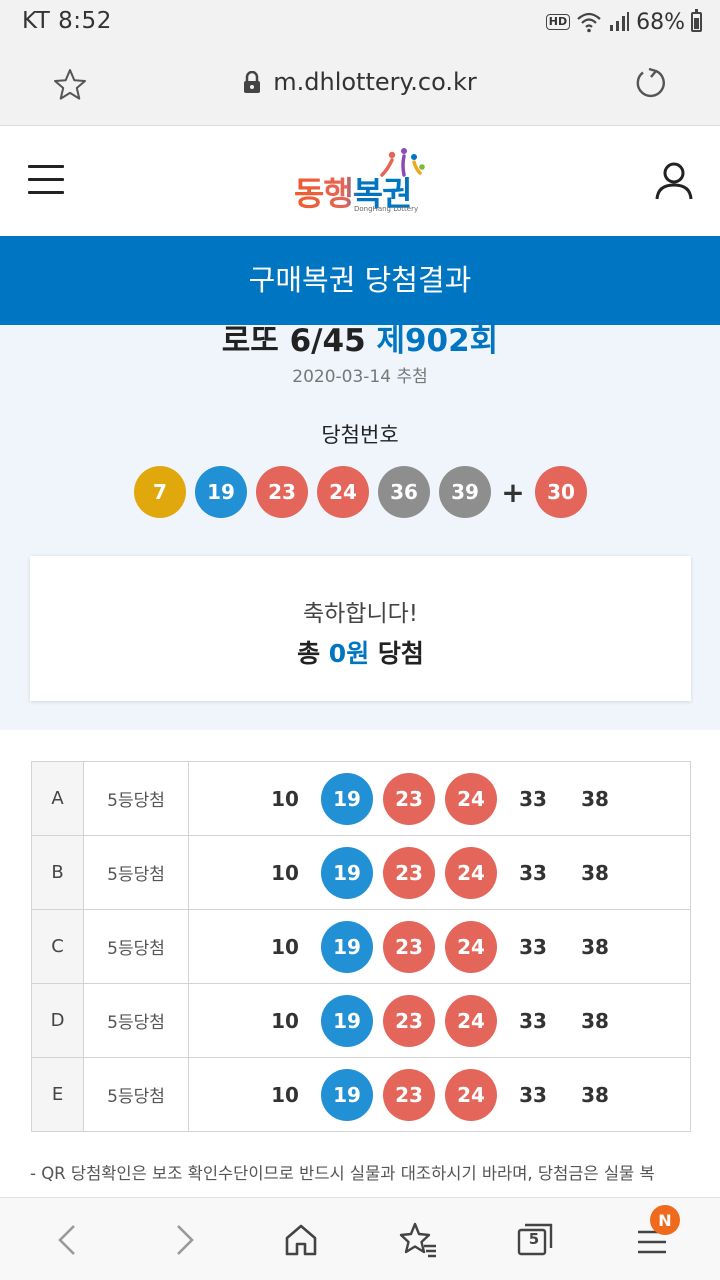 Image resolution: width=720 pixels, height=1280 pixels. What do you see at coordinates (58, 946) in the screenshot?
I see `ticket-letter: C` at bounding box center [58, 946].